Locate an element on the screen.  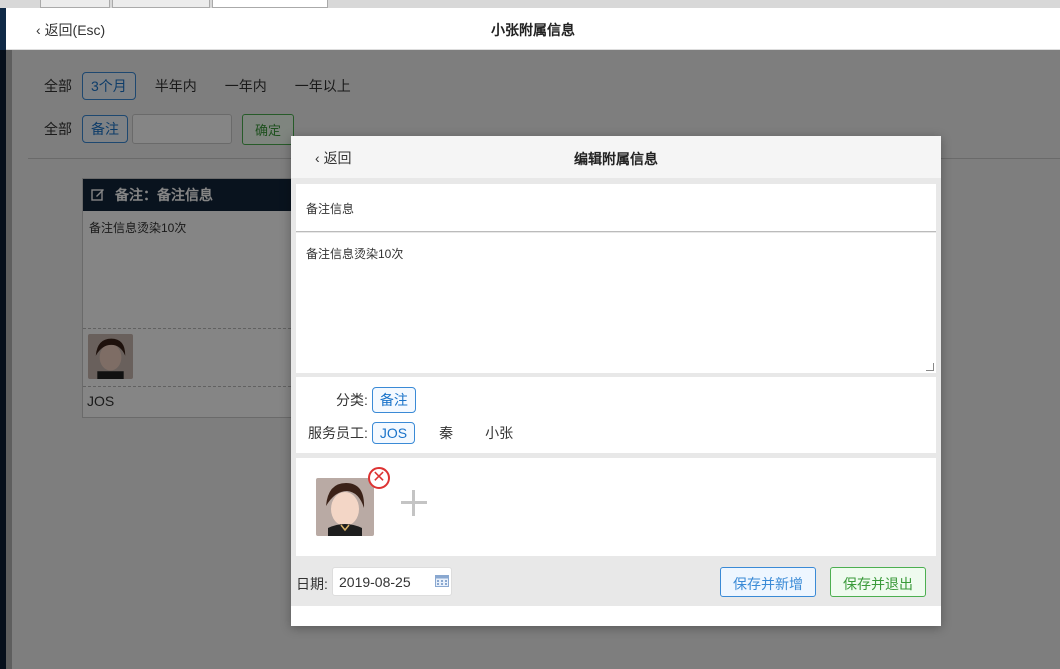
photo-panel: ✕ is located at coordinates (616, 507).